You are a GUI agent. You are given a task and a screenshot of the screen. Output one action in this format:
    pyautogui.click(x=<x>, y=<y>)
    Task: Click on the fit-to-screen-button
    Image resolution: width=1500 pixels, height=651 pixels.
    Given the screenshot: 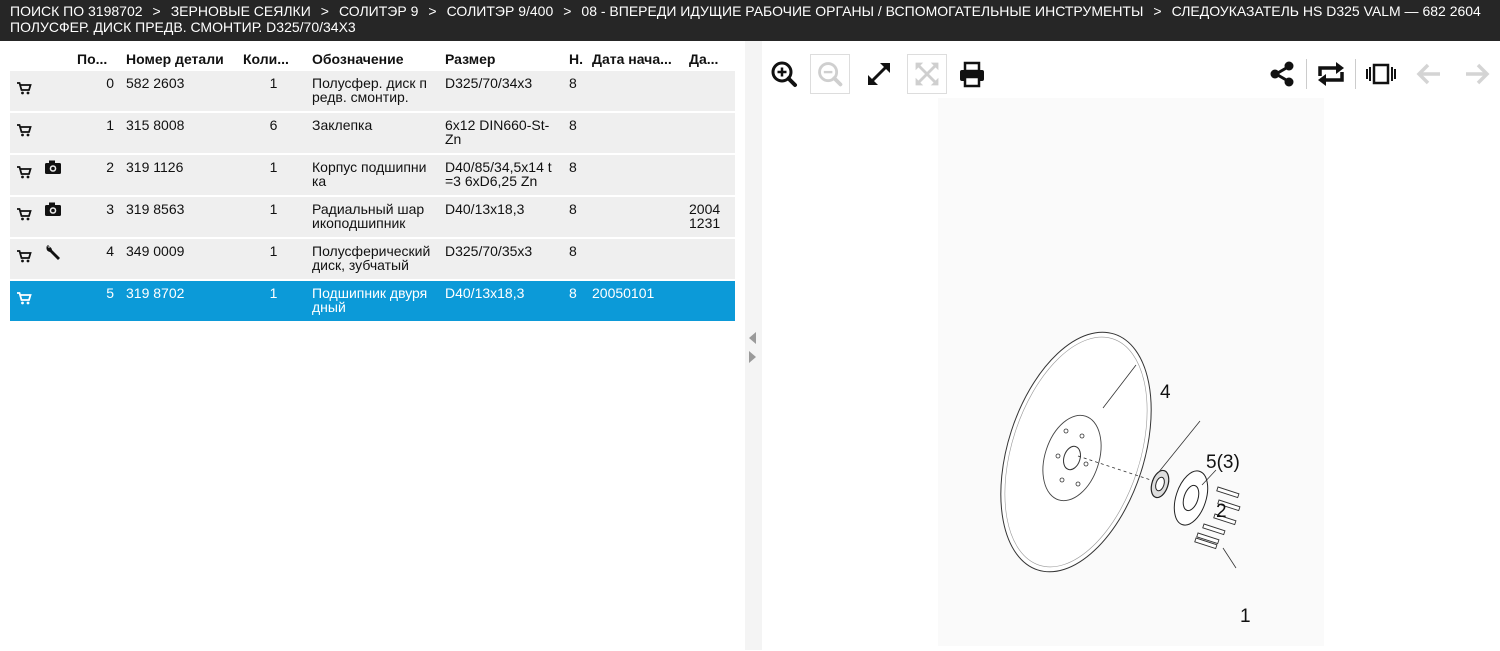 What is the action you would take?
    pyautogui.click(x=927, y=74)
    